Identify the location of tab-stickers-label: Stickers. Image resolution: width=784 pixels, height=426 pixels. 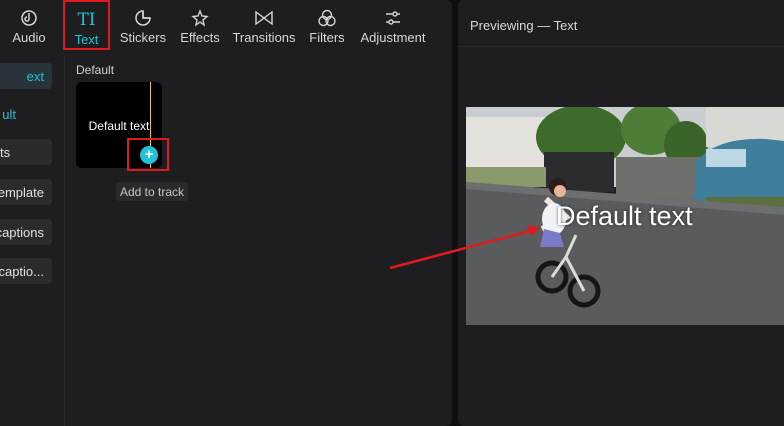
(143, 37).